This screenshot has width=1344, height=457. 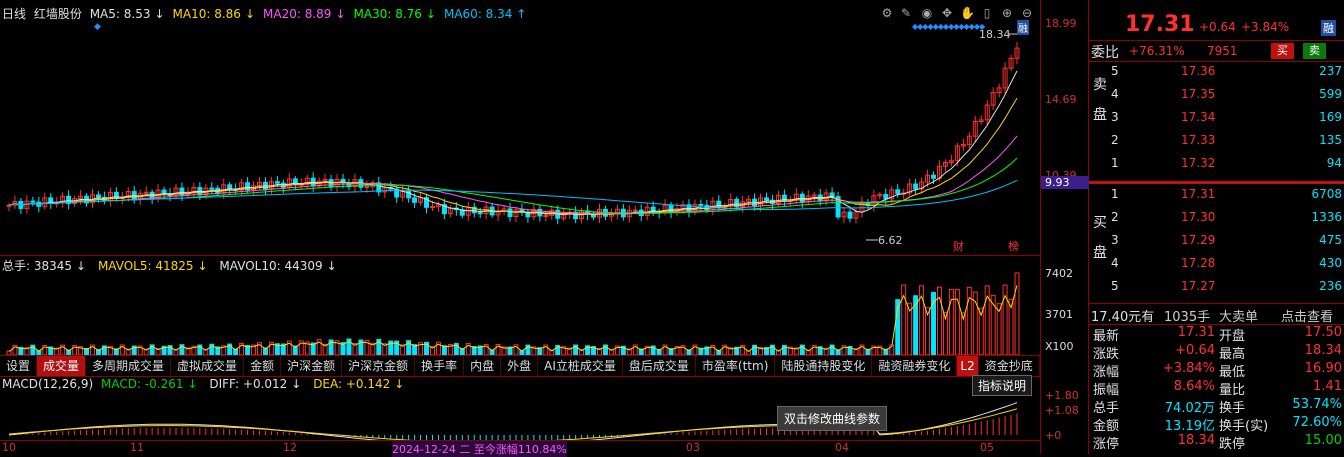 What do you see at coordinates (1013, 246) in the screenshot?
I see `ranking-marker: 榜` at bounding box center [1013, 246].